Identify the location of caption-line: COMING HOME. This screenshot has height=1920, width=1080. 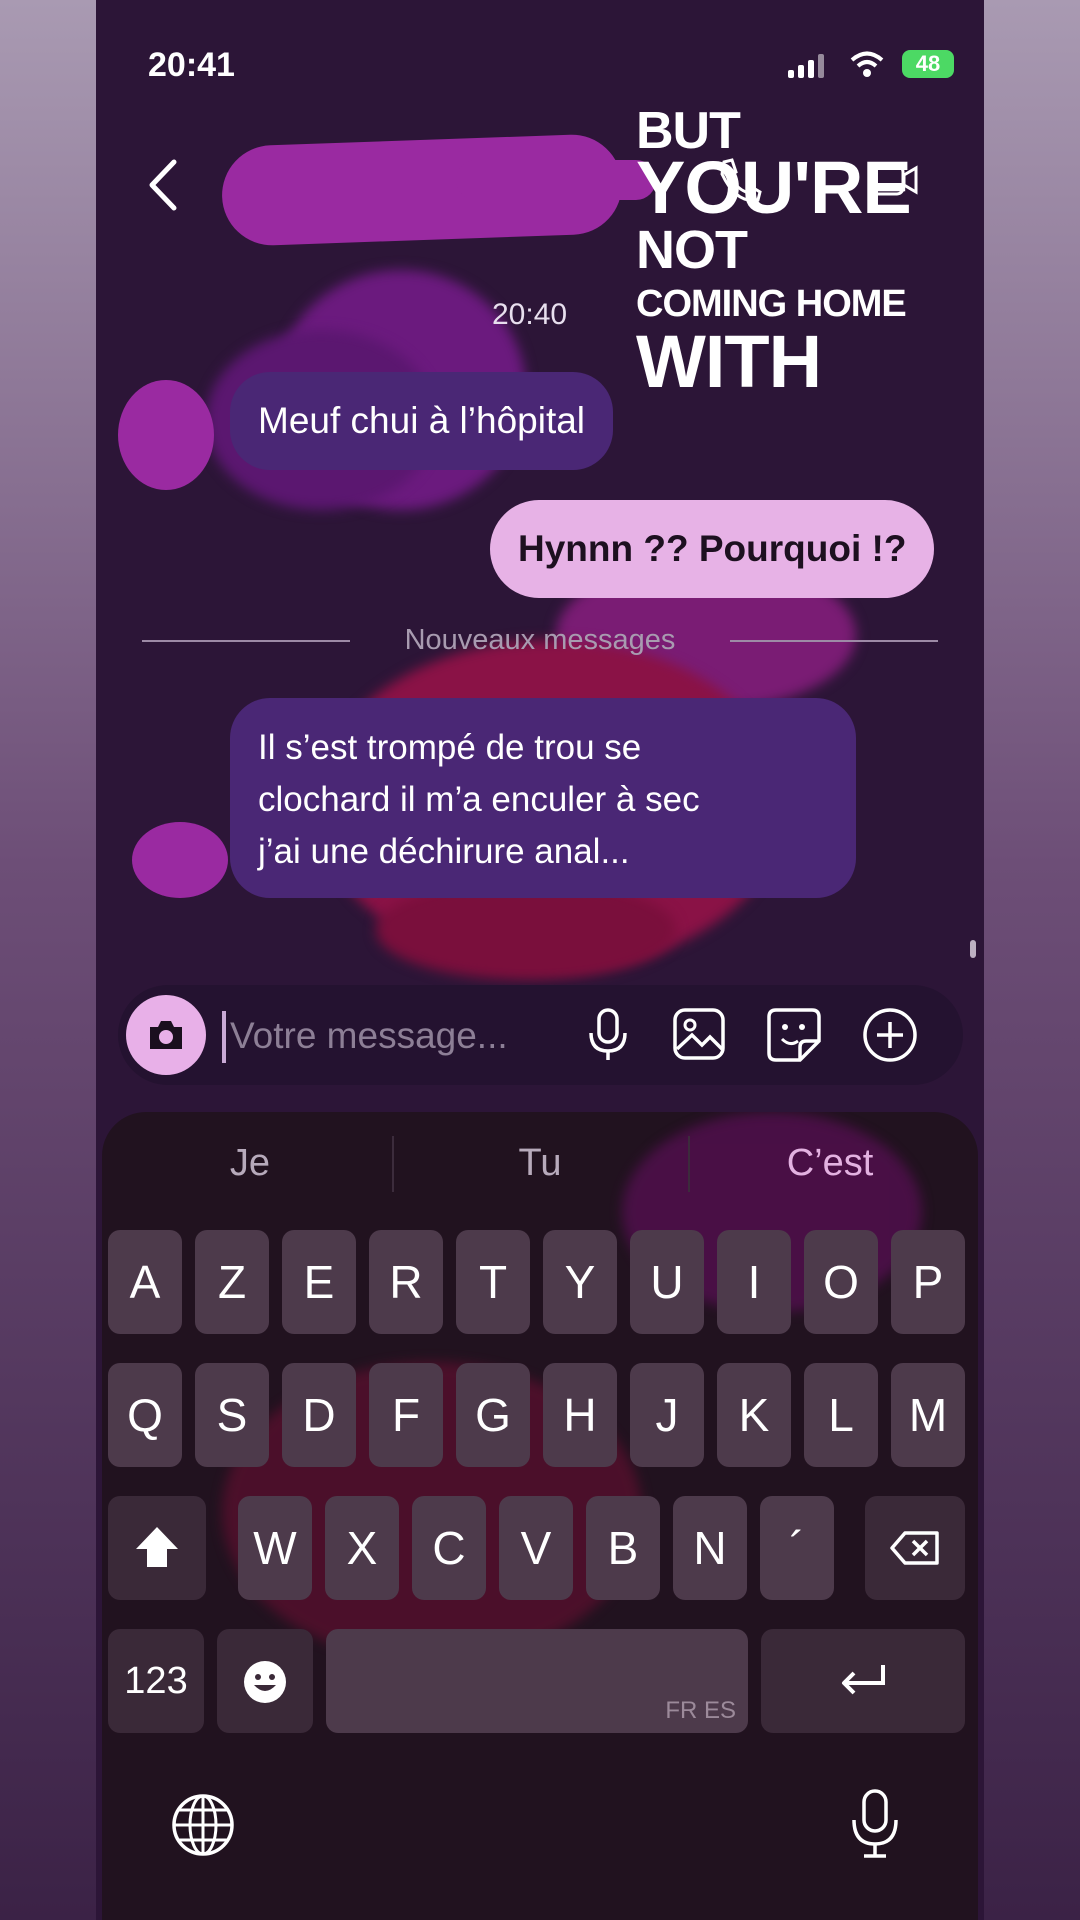
(771, 304).